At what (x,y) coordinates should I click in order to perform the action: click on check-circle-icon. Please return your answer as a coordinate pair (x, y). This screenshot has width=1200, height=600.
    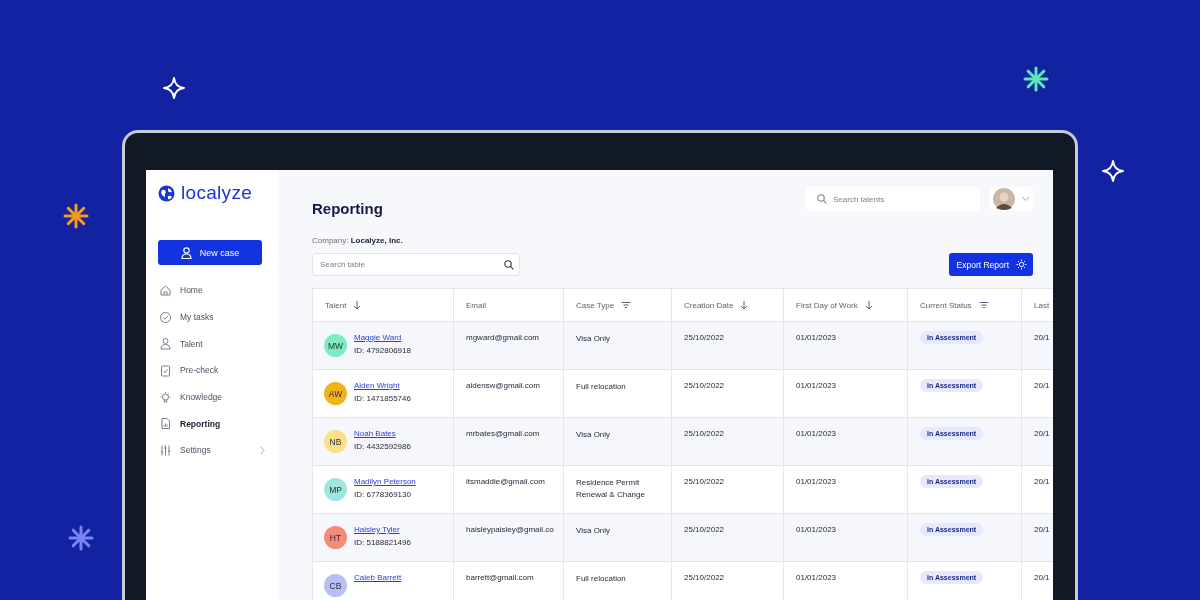
    Looking at the image, I should click on (165, 317).